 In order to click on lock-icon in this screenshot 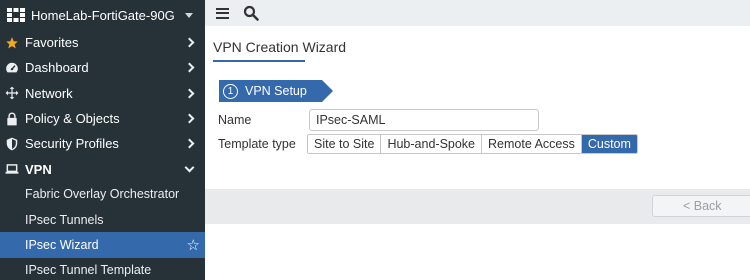, I will do `click(12, 119)`.